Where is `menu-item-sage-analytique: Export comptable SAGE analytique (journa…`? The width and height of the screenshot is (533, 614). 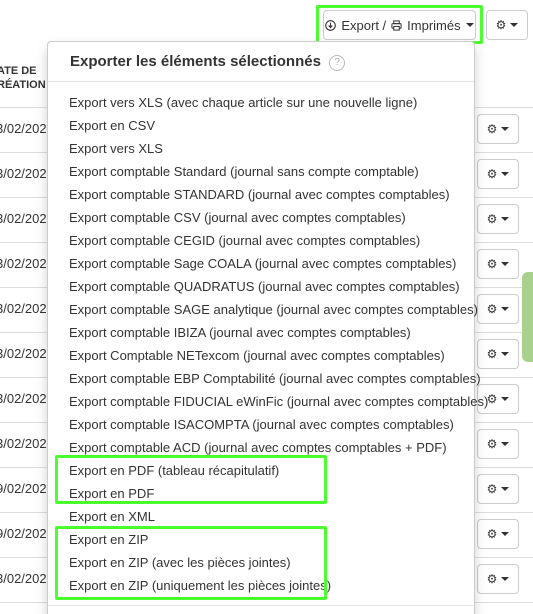
menu-item-sage-analytique: Export comptable SAGE analytique (journa… is located at coordinates (263, 309).